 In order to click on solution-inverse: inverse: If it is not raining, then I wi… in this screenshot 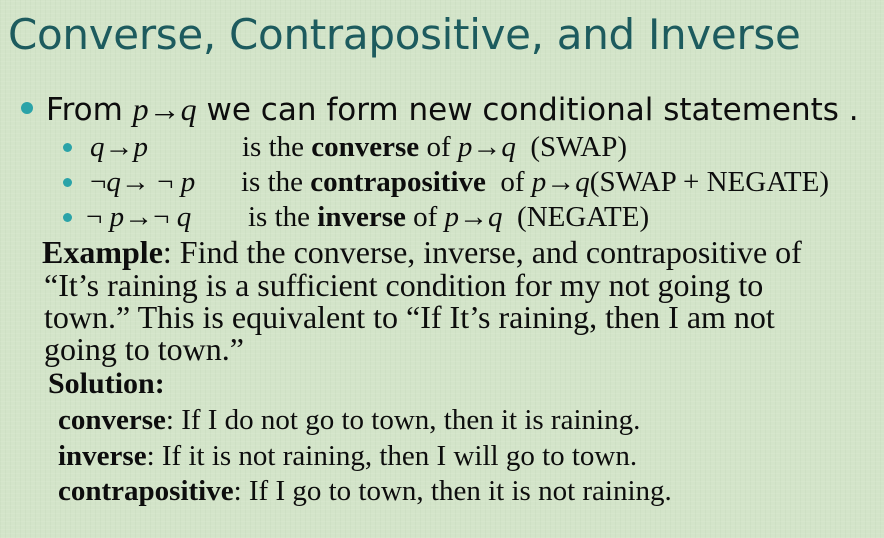, I will do `click(347, 456)`.